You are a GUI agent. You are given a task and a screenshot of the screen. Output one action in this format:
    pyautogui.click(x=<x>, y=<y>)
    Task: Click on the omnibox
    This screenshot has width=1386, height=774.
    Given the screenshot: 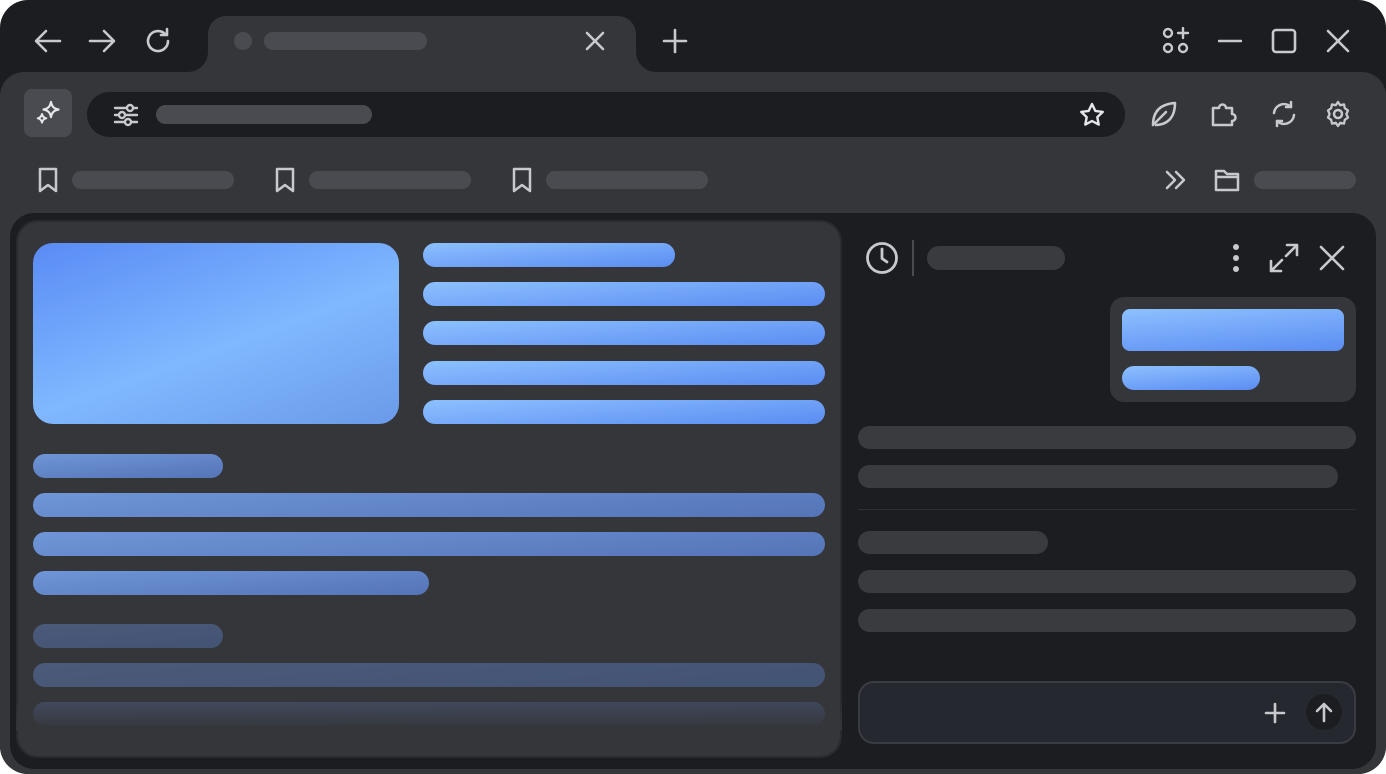 What is the action you would take?
    pyautogui.click(x=606, y=114)
    